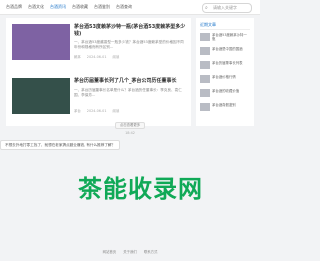 Image resolution: width=320 pixels, height=261 pixels. Describe the element at coordinates (60, 145) in the screenshot. I see `chat-bubble: 不想去外地打零工找了，就想在老家搞点副业赚钱, 有什么推荐了解？` at that location.